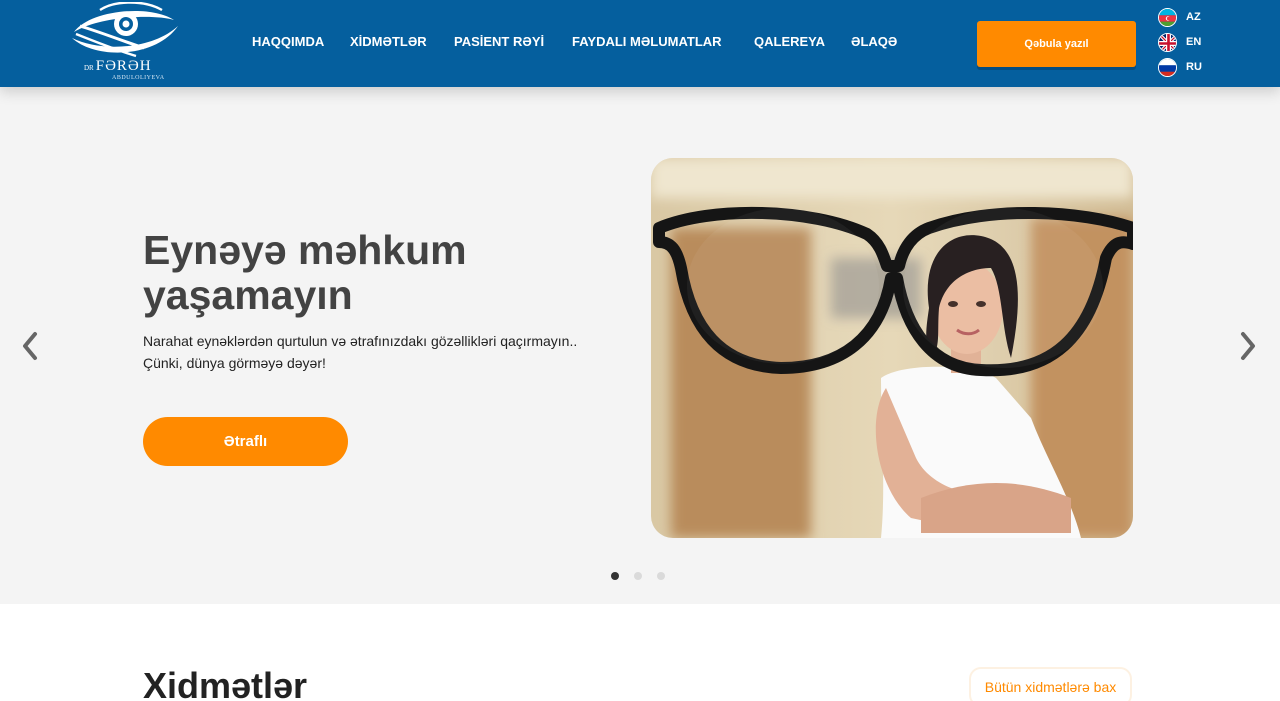 The width and height of the screenshot is (1280, 701). What do you see at coordinates (305, 272) in the screenshot?
I see `hero-title: Eynəyə məhkum yaşamayın` at bounding box center [305, 272].